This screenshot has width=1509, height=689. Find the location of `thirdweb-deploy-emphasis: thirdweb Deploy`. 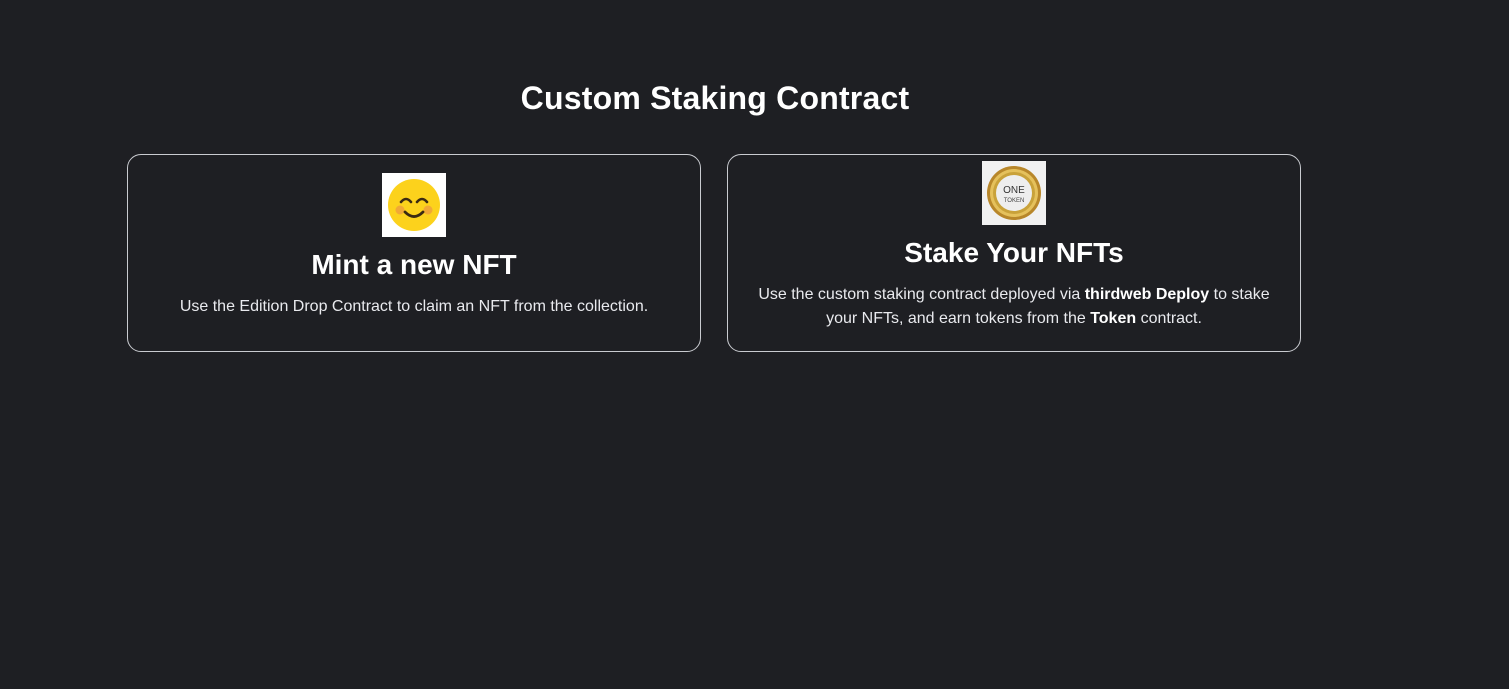

thirdweb-deploy-emphasis: thirdweb Deploy is located at coordinates (1147, 294).